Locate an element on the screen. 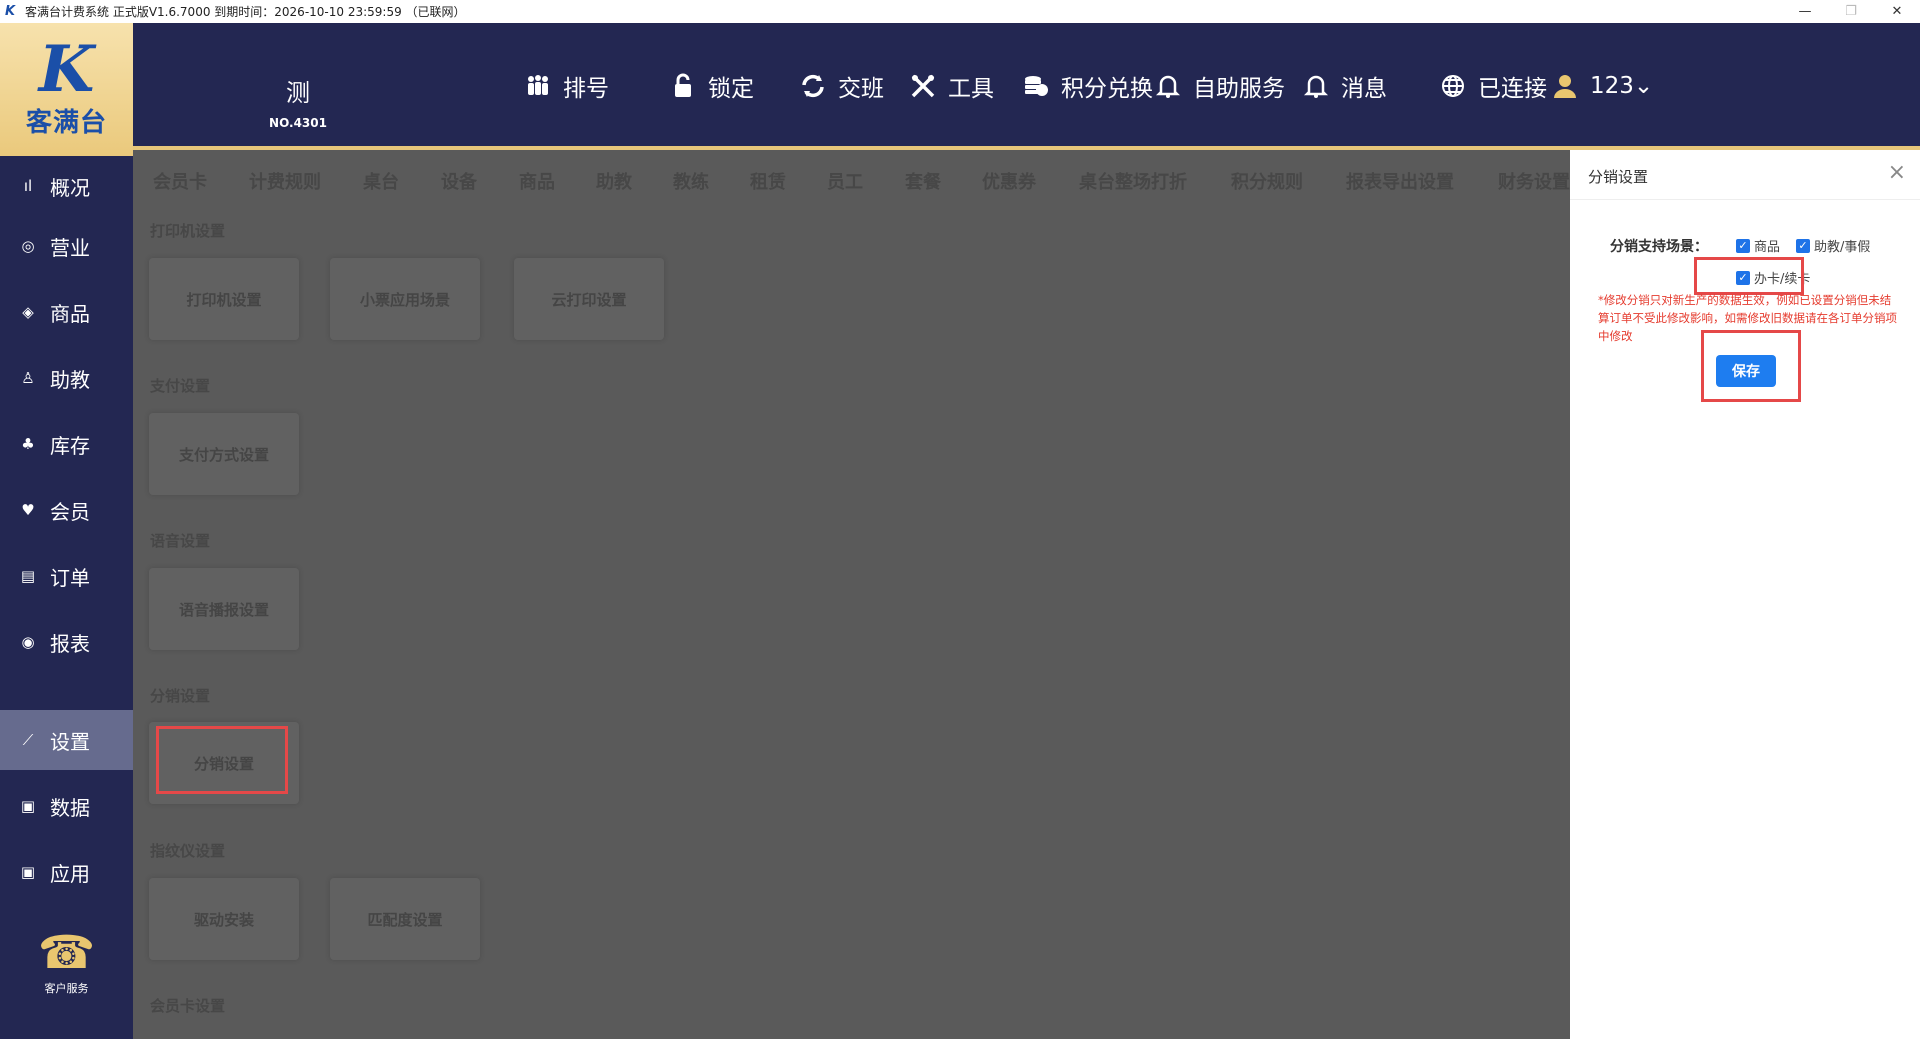 The height and width of the screenshot is (1039, 1920). sidebar-item-business: ◎ 营业 is located at coordinates (66, 246).